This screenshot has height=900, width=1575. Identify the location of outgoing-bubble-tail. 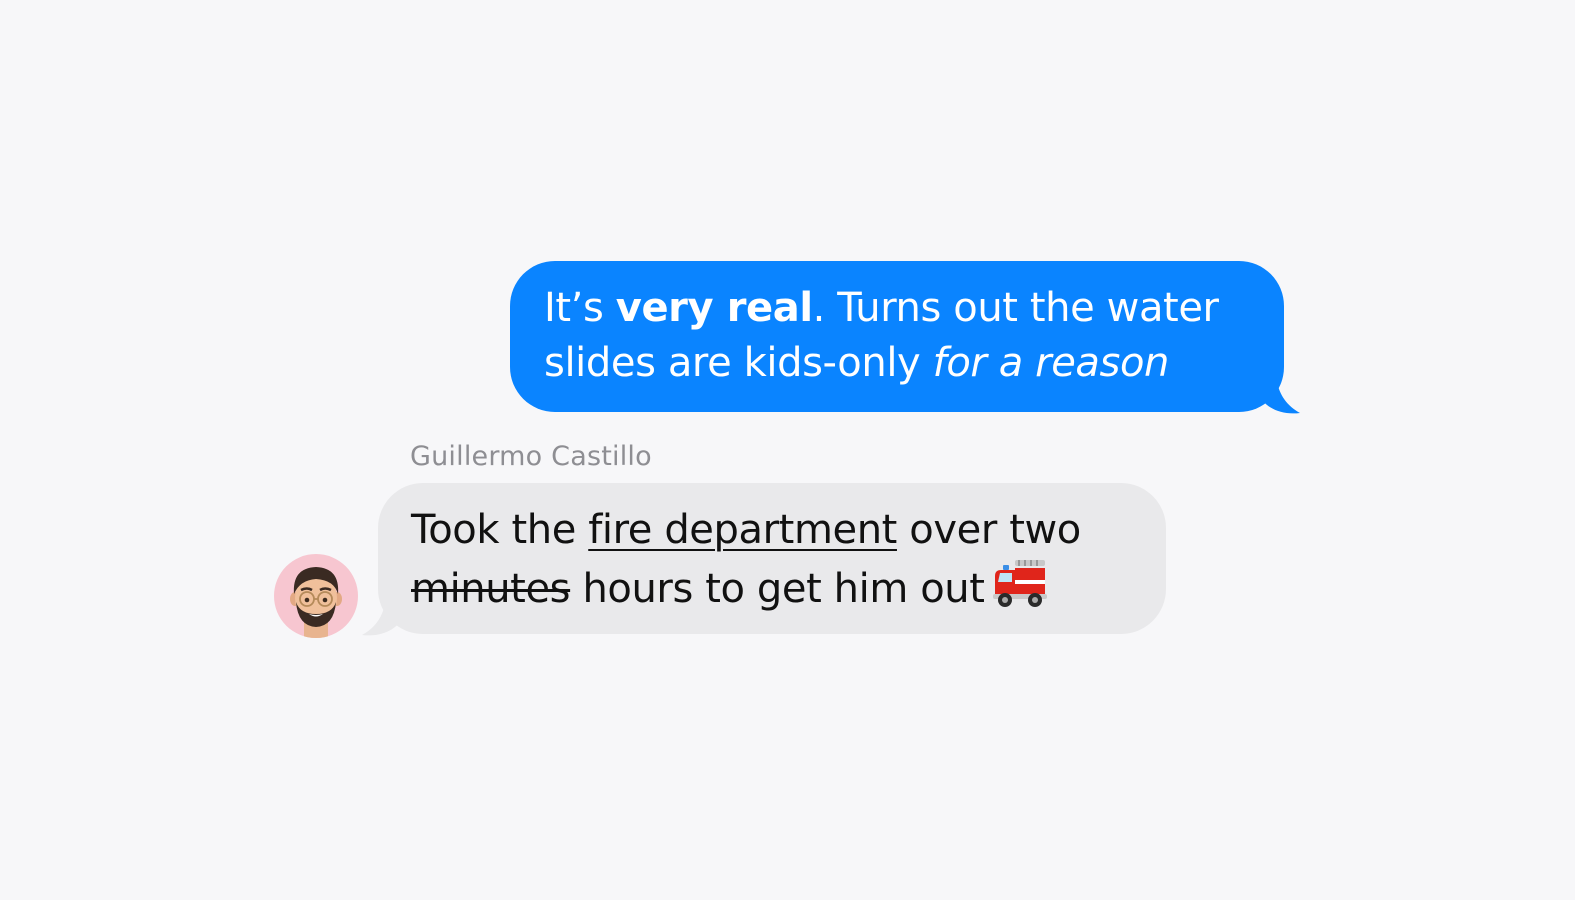
(1281, 392).